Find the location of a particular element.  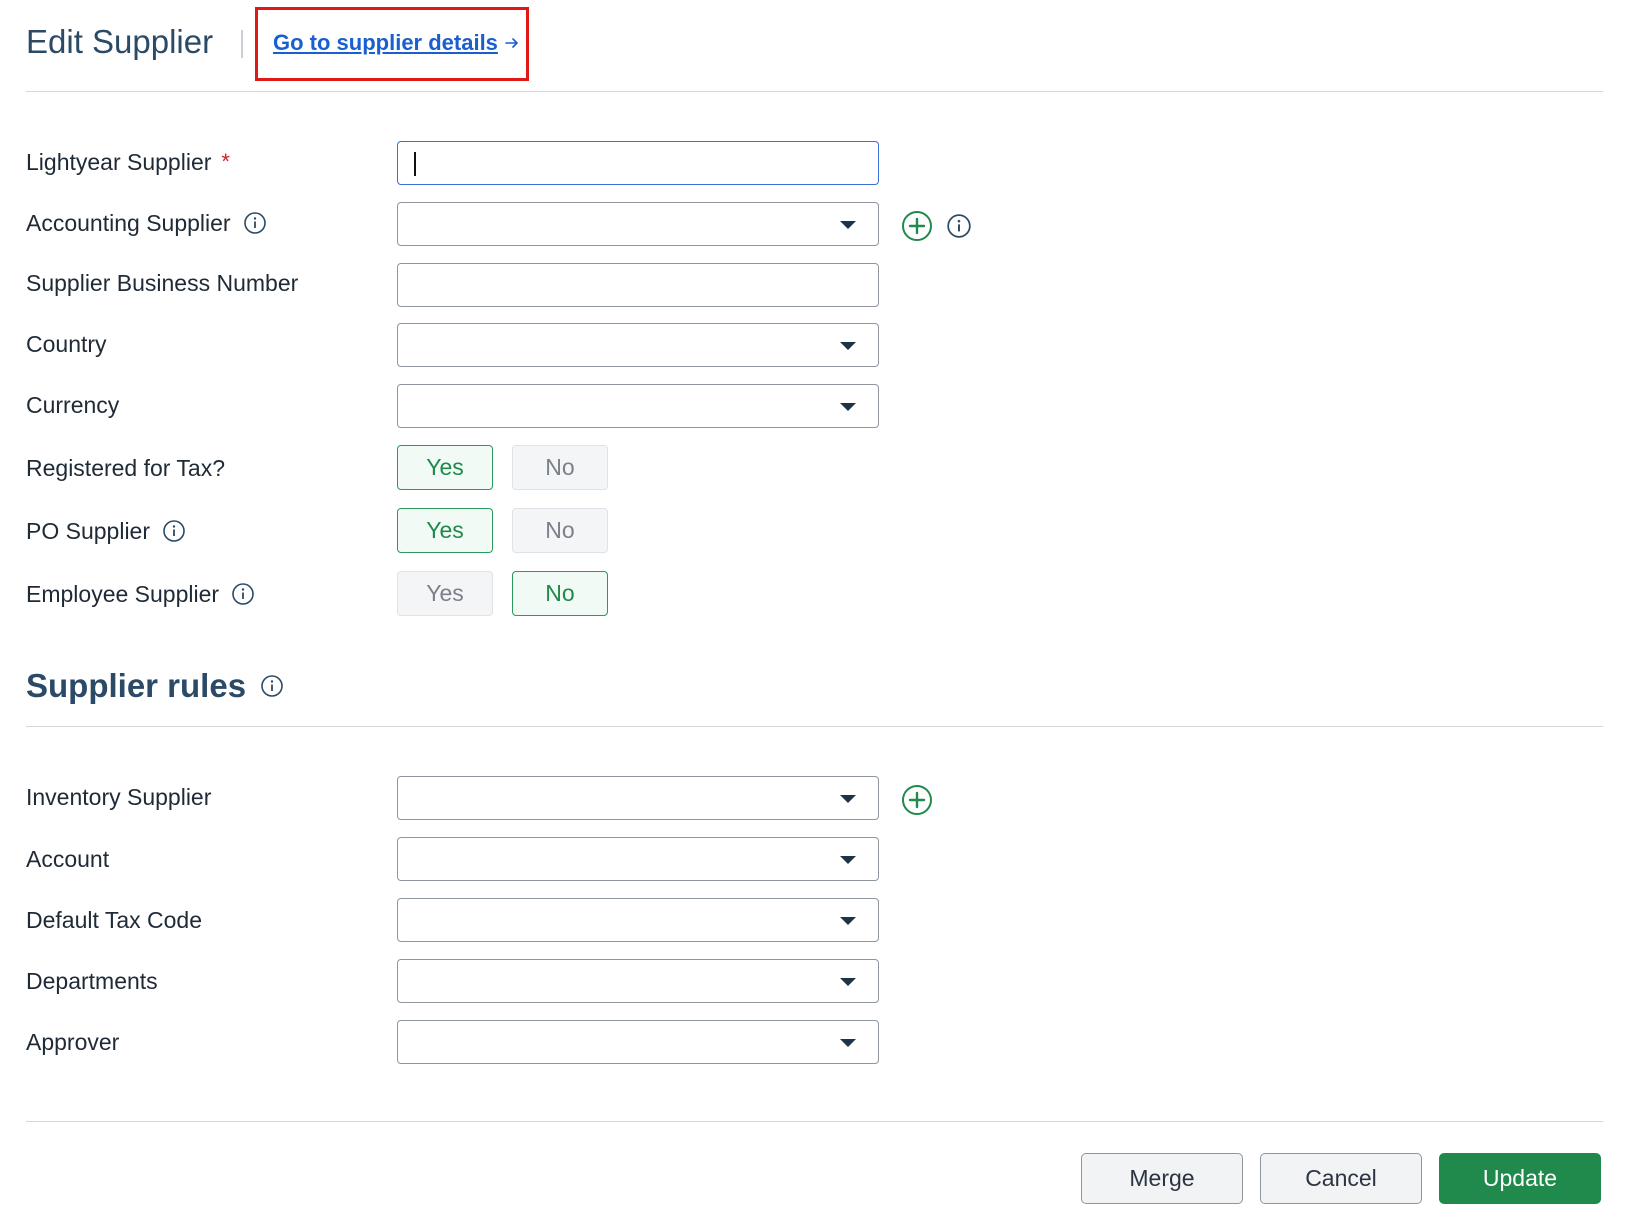

employee-supplier-label: Employee Supplier is located at coordinates (140, 594).